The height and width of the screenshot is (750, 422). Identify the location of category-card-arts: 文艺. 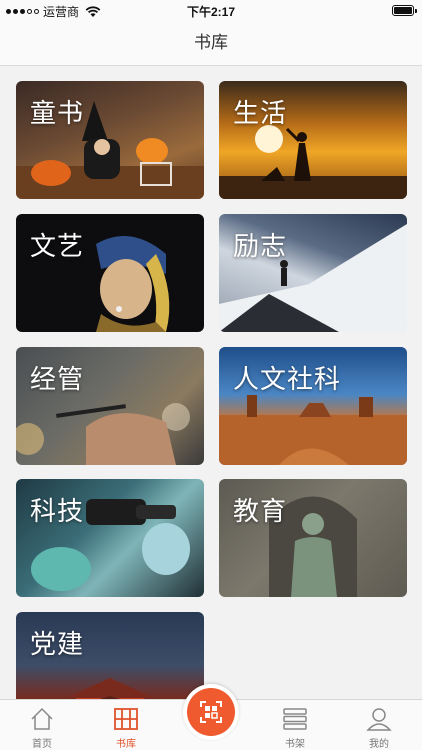
(110, 273).